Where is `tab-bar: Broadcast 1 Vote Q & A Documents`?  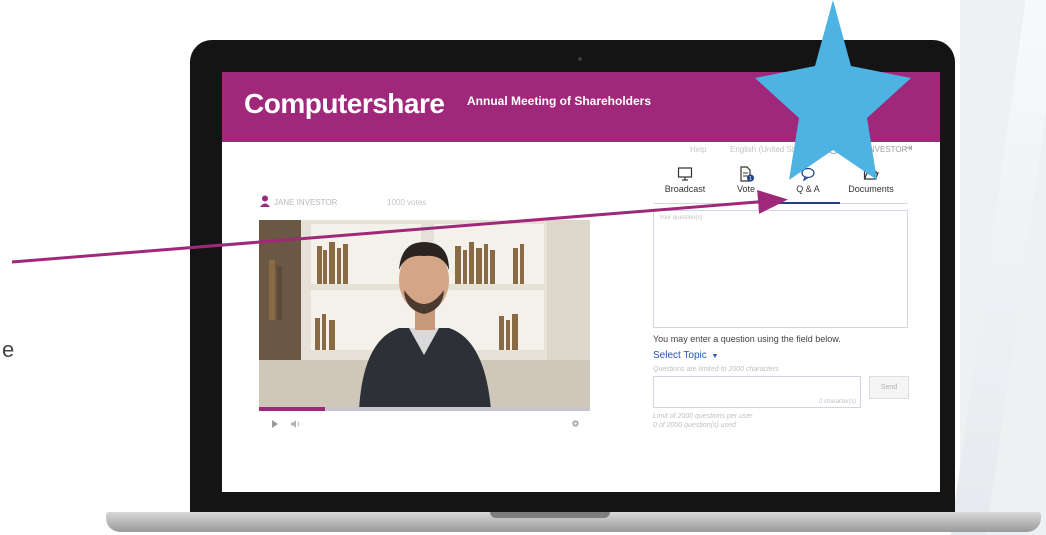 tab-bar: Broadcast 1 Vote Q & A Documents is located at coordinates (779, 184).